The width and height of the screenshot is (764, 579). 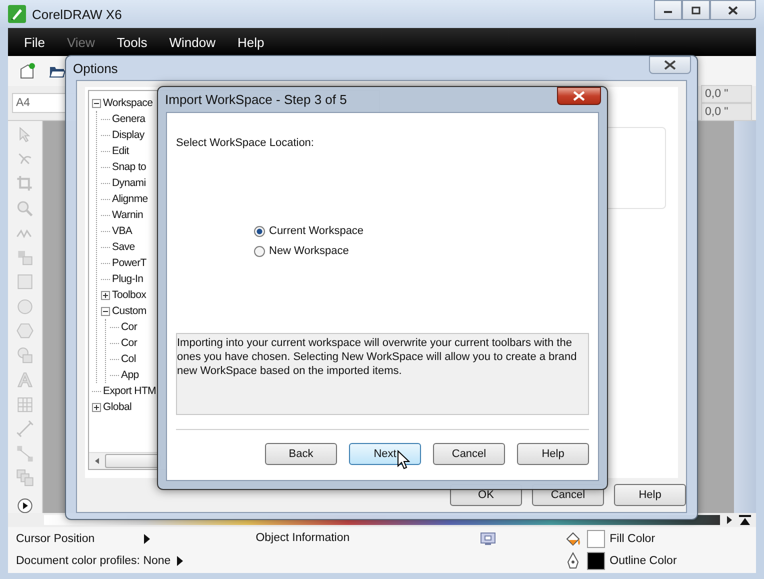 What do you see at coordinates (128, 359) in the screenshot?
I see `tree-item: Col` at bounding box center [128, 359].